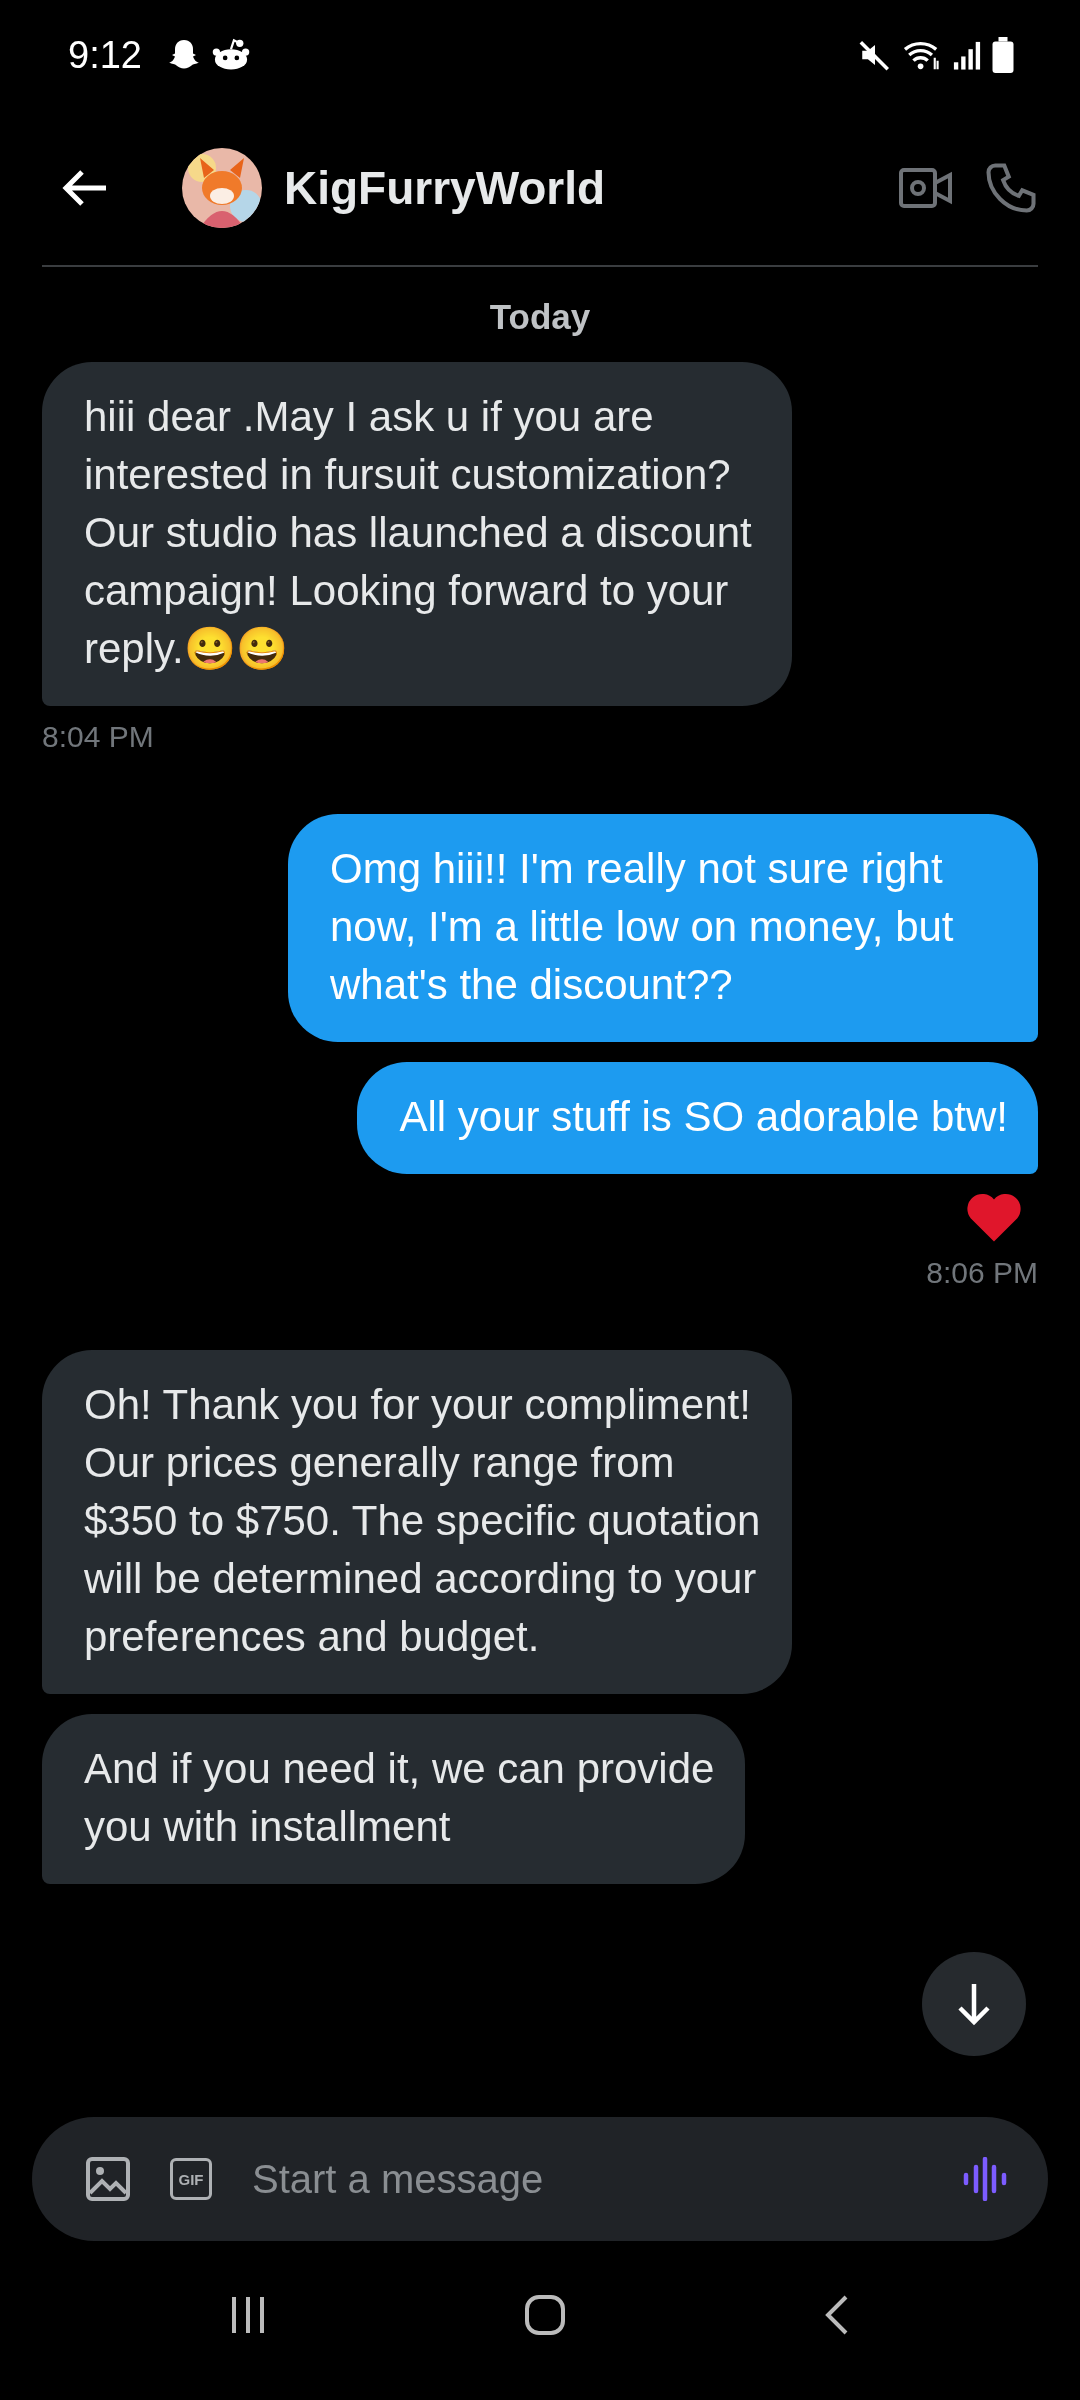 This screenshot has width=1080, height=2400. I want to click on home-button, so click(545, 2315).